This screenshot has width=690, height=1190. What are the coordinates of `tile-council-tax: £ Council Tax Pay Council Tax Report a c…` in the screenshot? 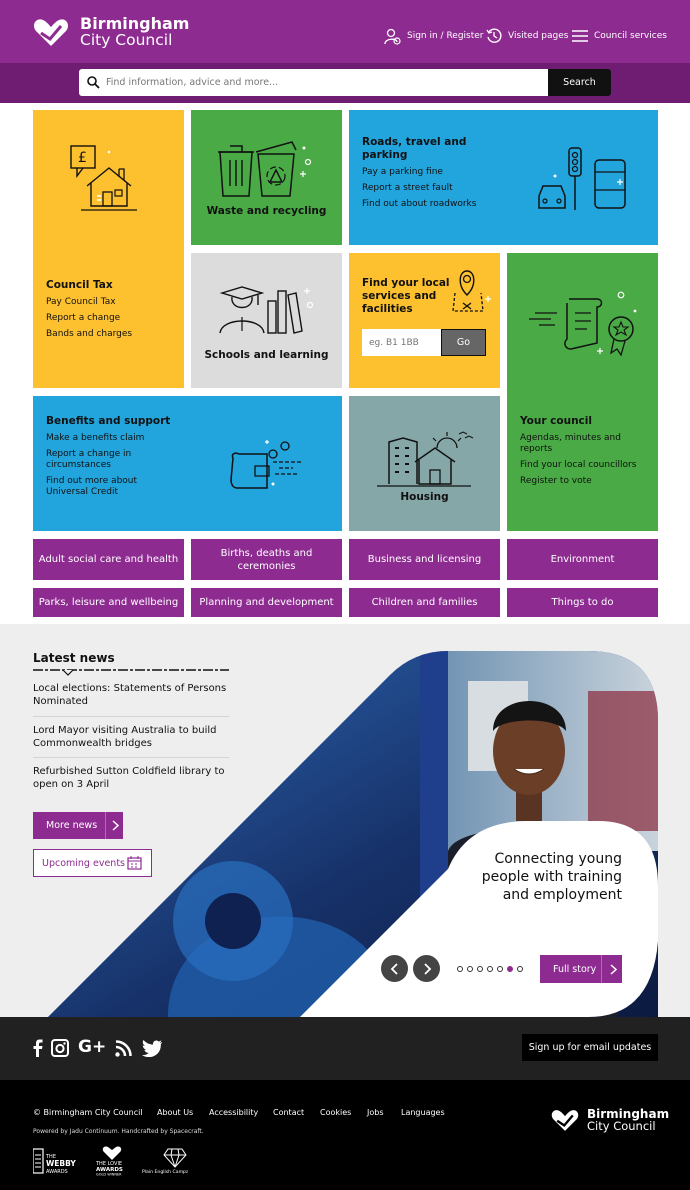 It's located at (108, 249).